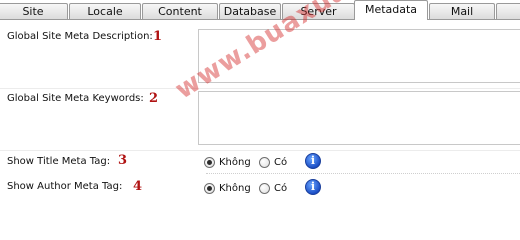 Image resolution: width=520 pixels, height=240 pixels. I want to click on tab-locale: Locale, so click(105, 11).